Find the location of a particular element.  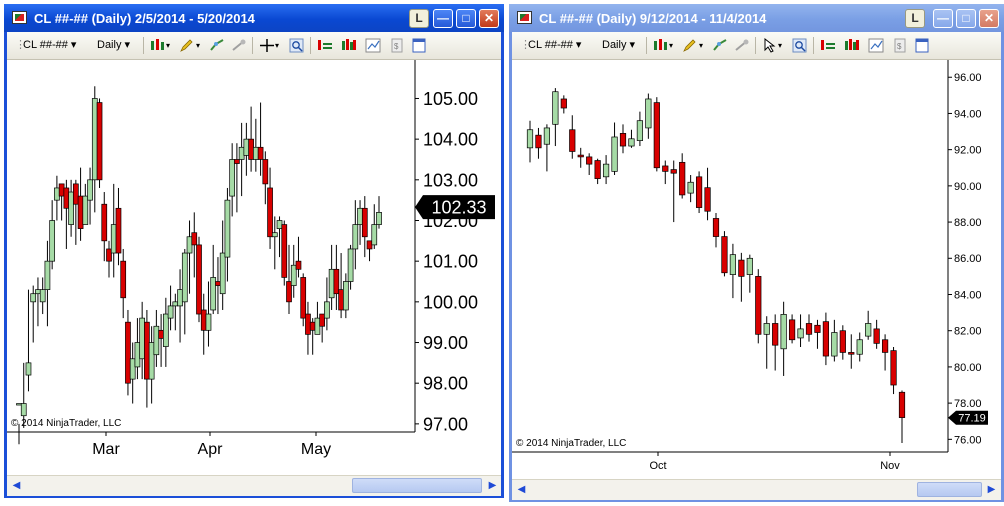

scroll-thumb is located at coordinates (949, 489).